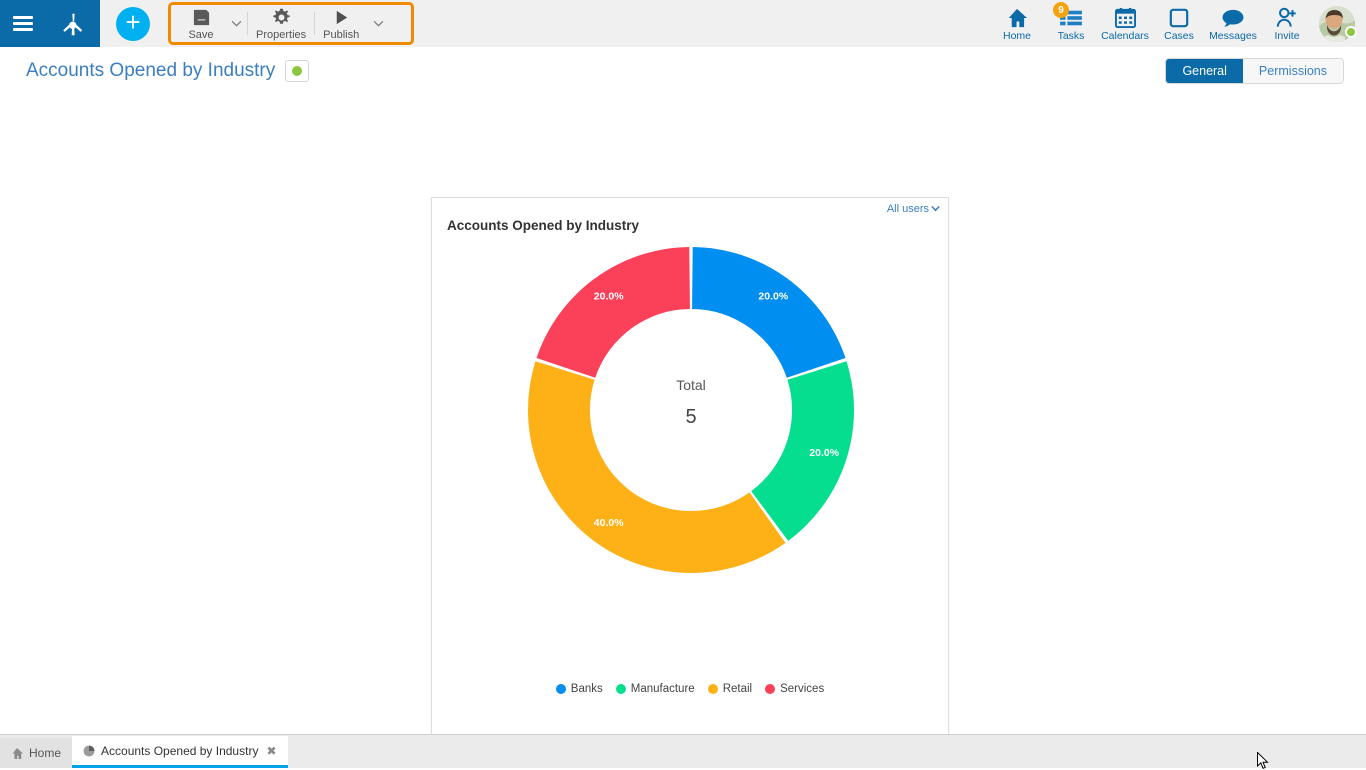  I want to click on nav-label-calendars: Calendars, so click(1125, 36).